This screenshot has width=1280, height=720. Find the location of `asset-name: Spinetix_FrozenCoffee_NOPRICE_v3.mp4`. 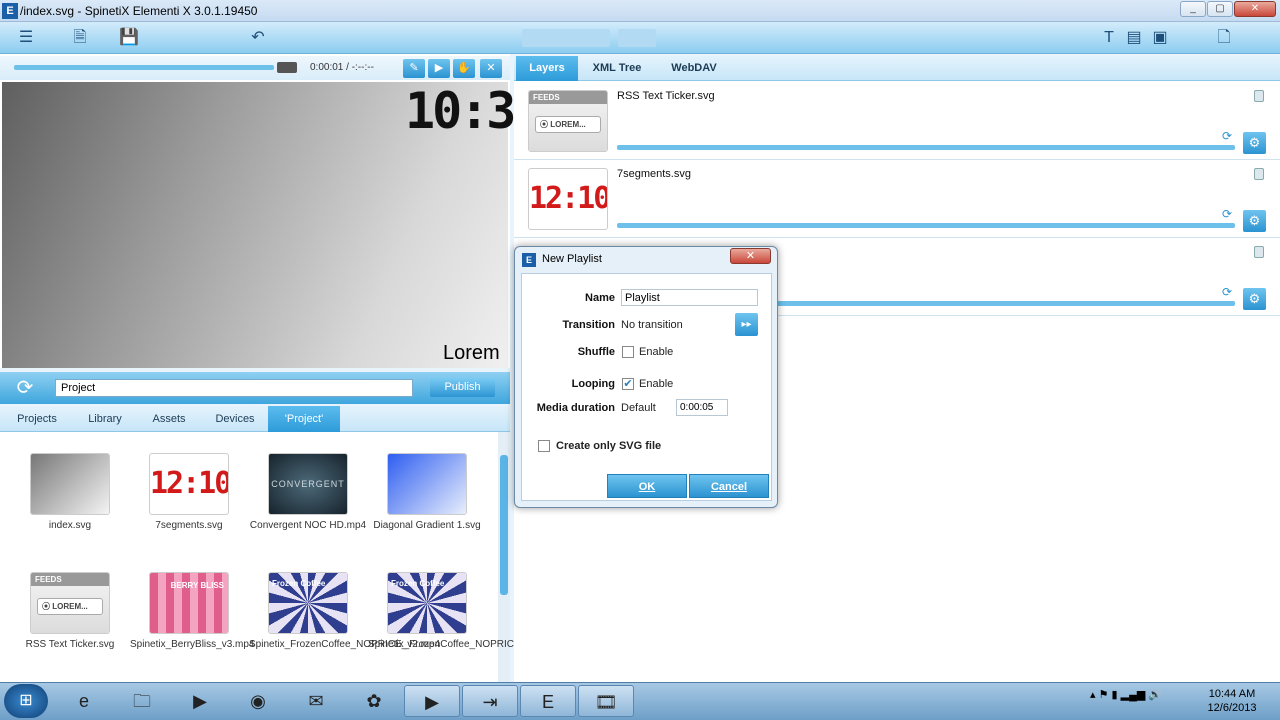

asset-name: Spinetix_FrozenCoffee_NOPRICE_v3.mp4 is located at coordinates (464, 644).